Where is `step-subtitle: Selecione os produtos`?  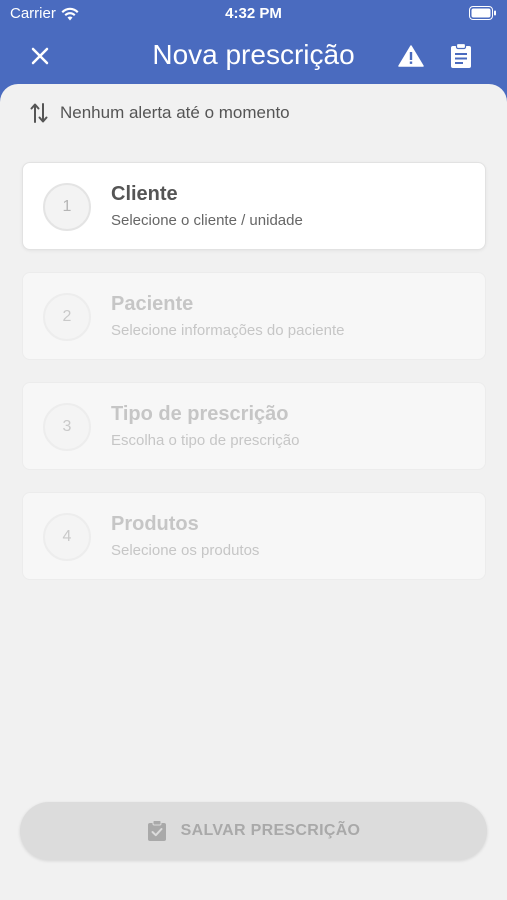 step-subtitle: Selecione os produtos is located at coordinates (185, 550).